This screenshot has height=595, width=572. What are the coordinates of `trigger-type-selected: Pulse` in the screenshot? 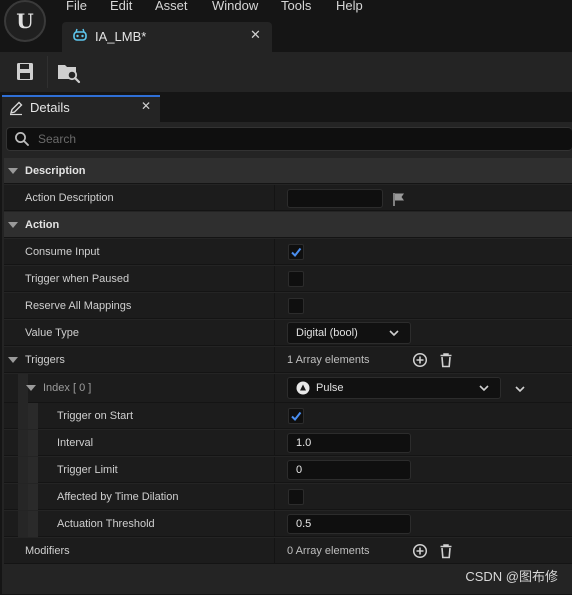 It's located at (330, 388).